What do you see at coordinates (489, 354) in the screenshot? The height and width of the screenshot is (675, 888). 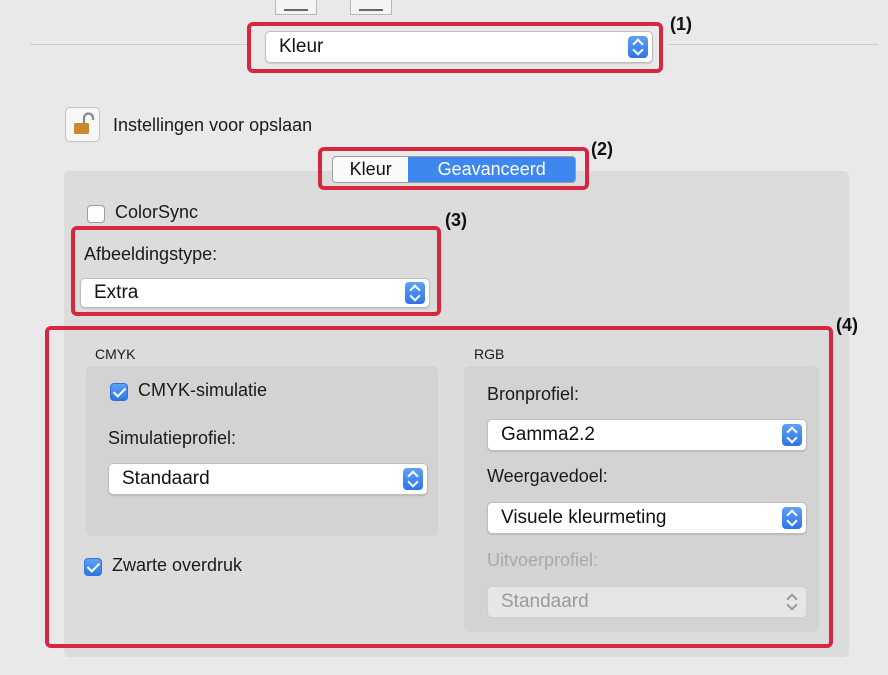 I see `rgb-section-title: RGB` at bounding box center [489, 354].